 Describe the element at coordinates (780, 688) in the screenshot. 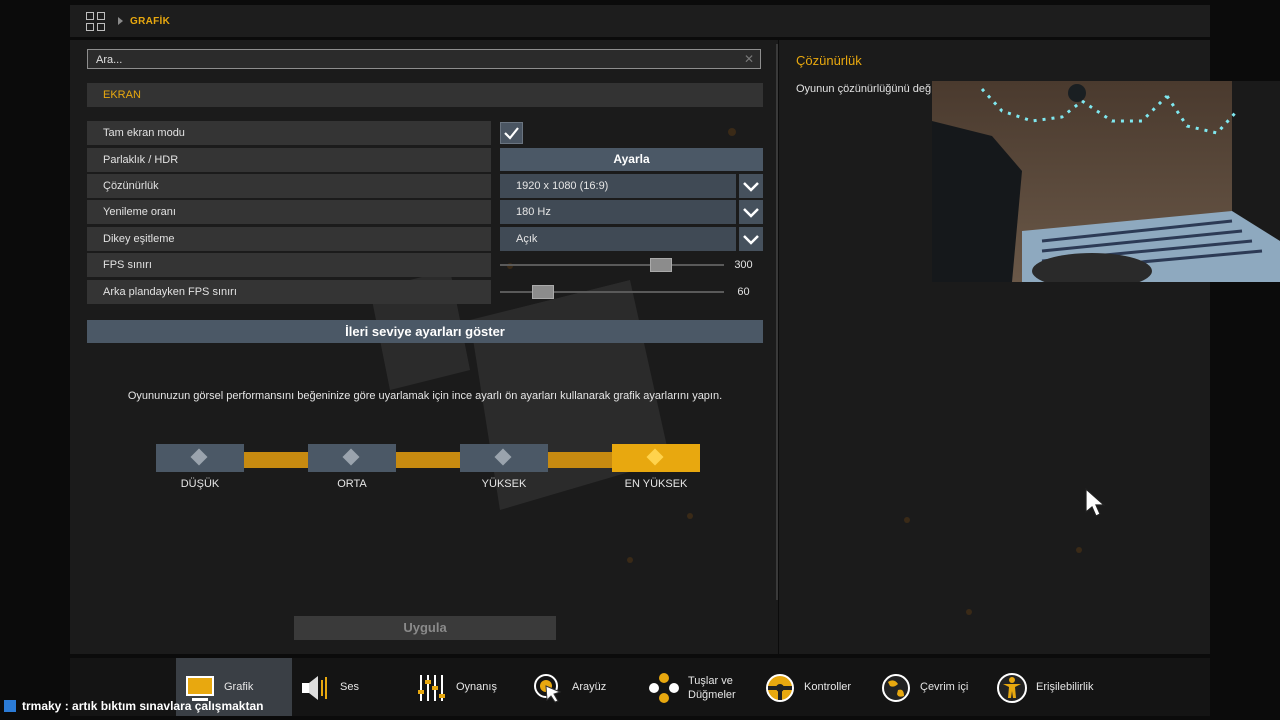

I see `steering-wheel-icon` at that location.